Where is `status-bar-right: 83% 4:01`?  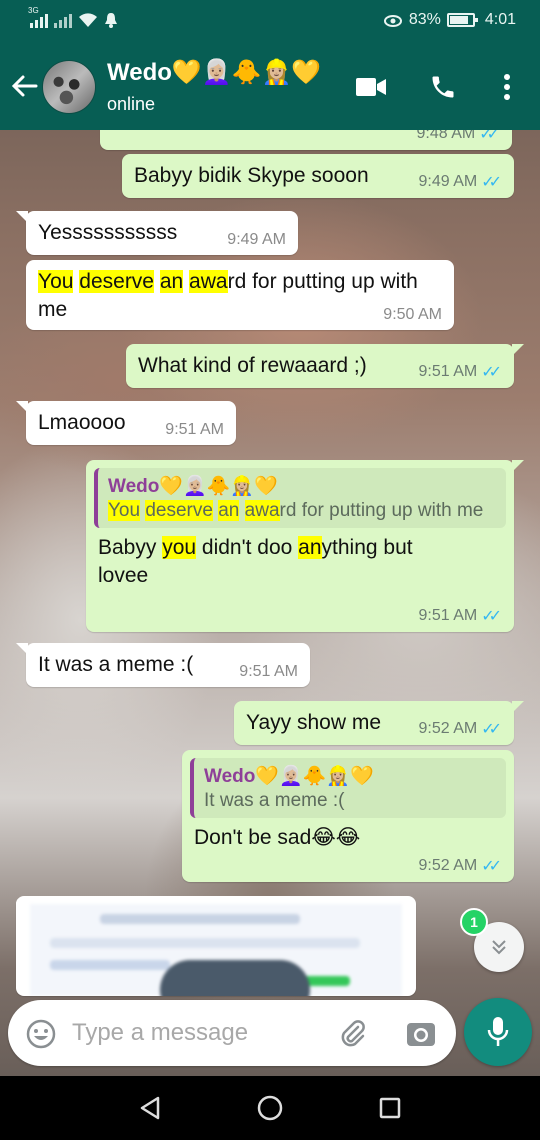 status-bar-right: 83% 4:01 is located at coordinates (449, 20).